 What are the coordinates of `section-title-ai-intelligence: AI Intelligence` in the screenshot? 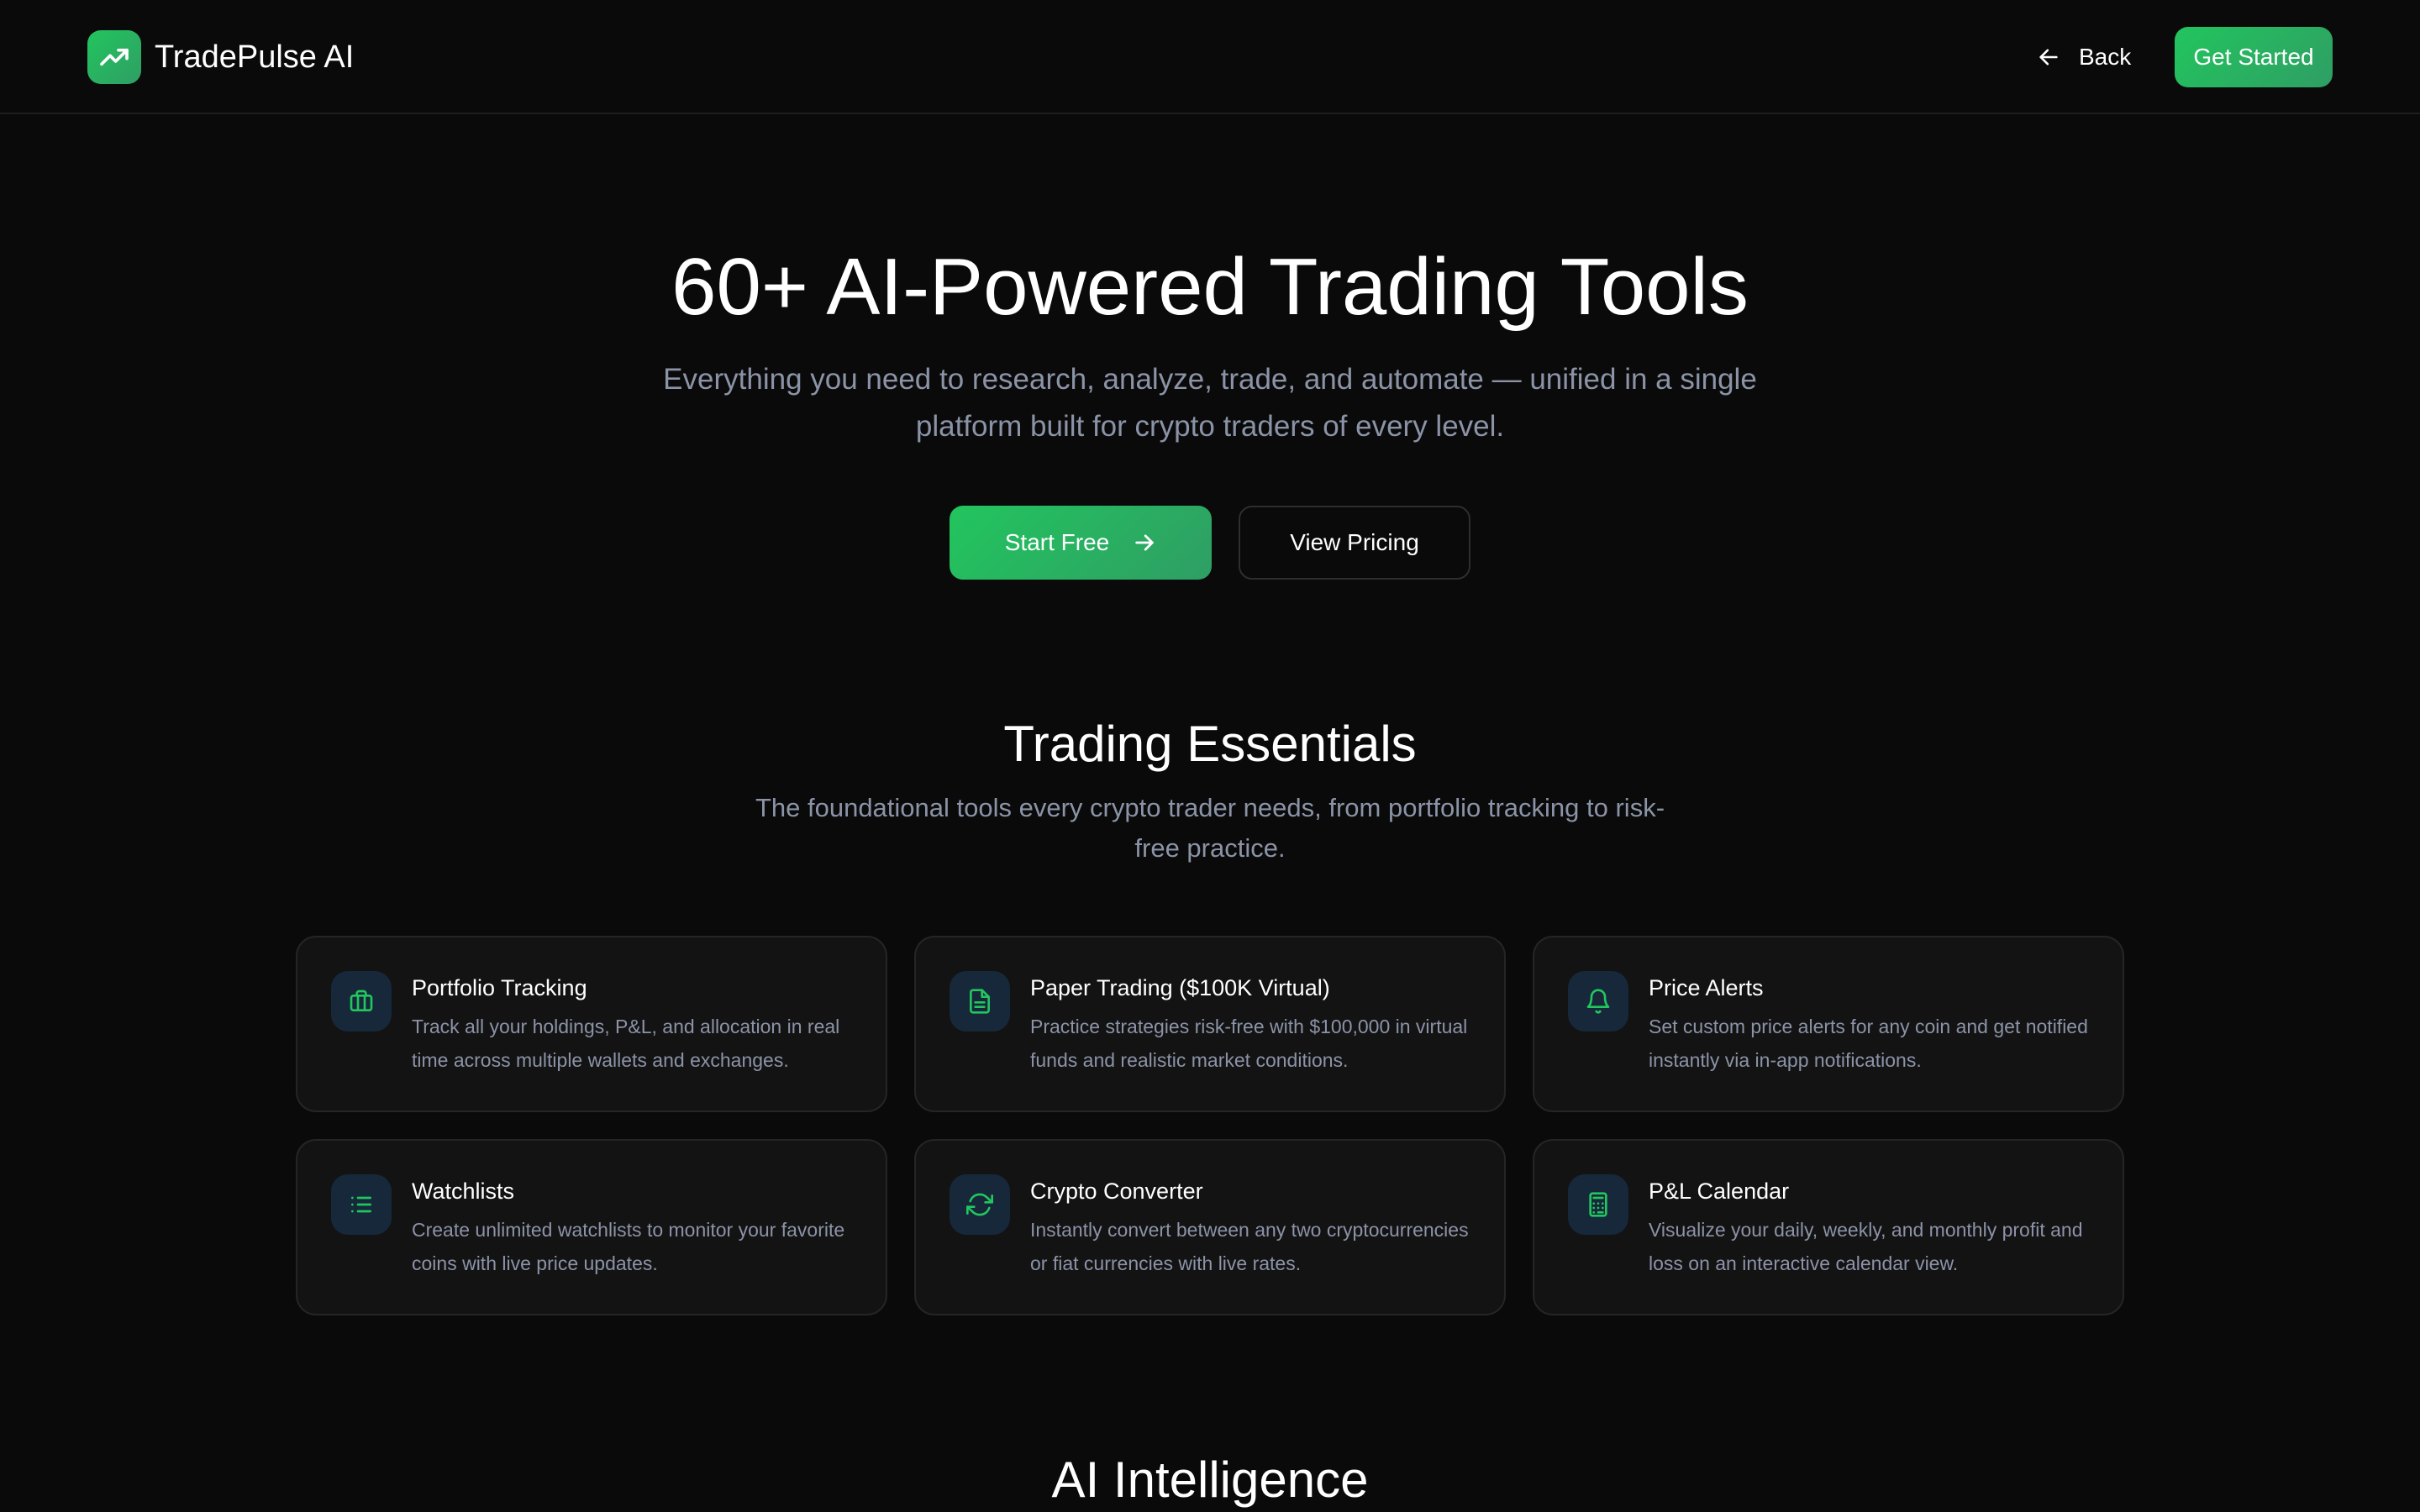 It's located at (1210, 1480).